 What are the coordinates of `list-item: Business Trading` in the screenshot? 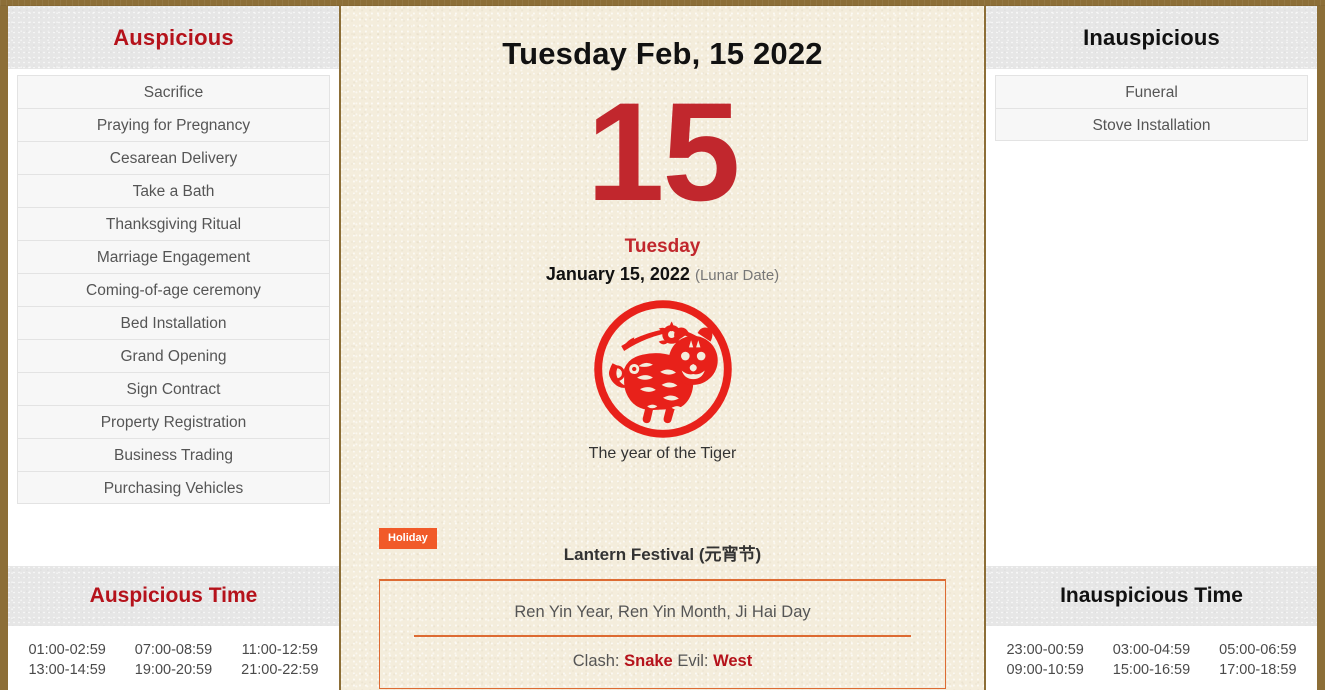 It's located at (173, 454).